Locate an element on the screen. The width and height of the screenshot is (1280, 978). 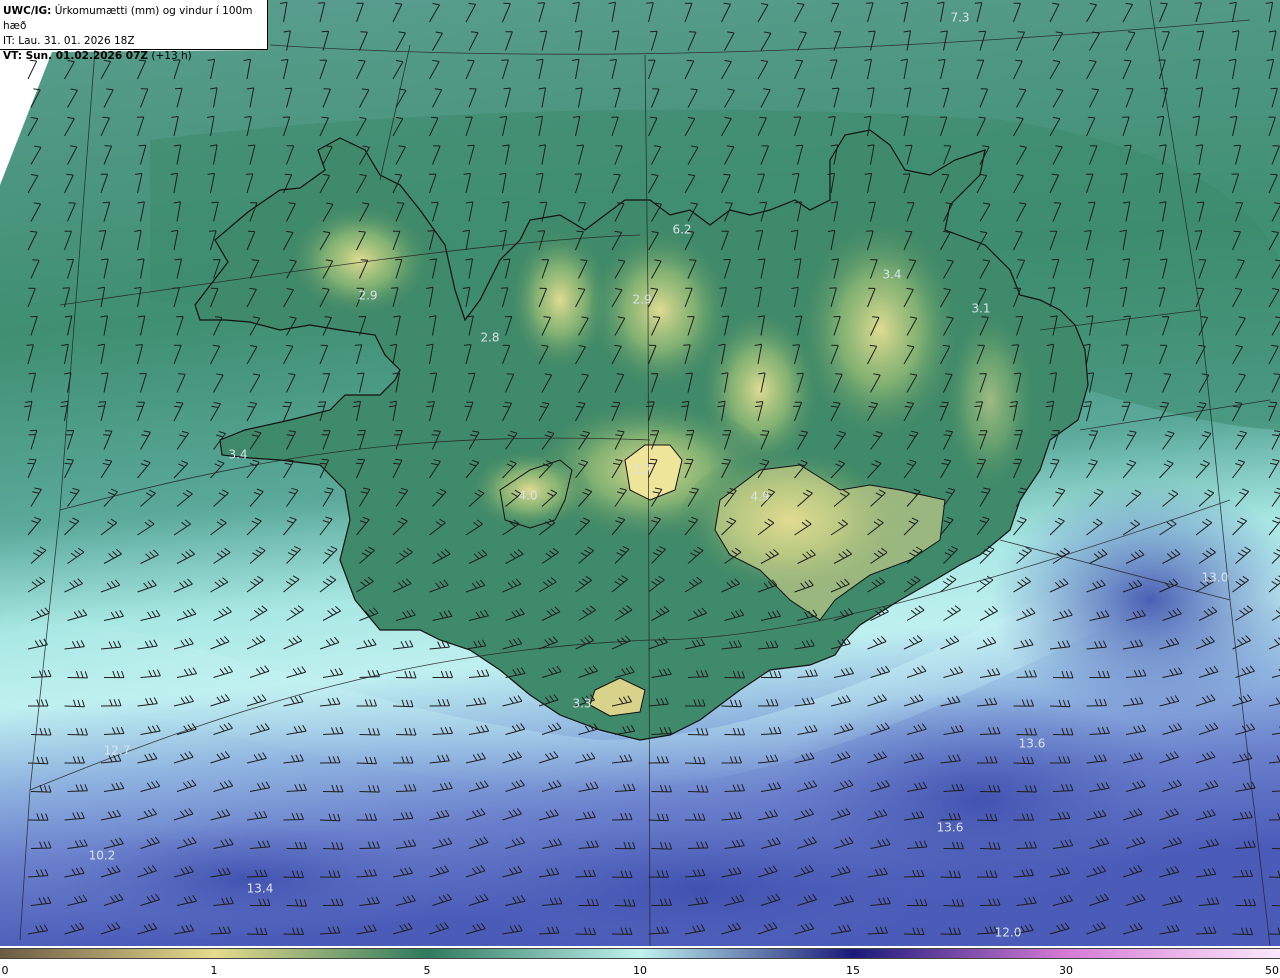
colorbar-tick-label: 50 is located at coordinates (1272, 970).